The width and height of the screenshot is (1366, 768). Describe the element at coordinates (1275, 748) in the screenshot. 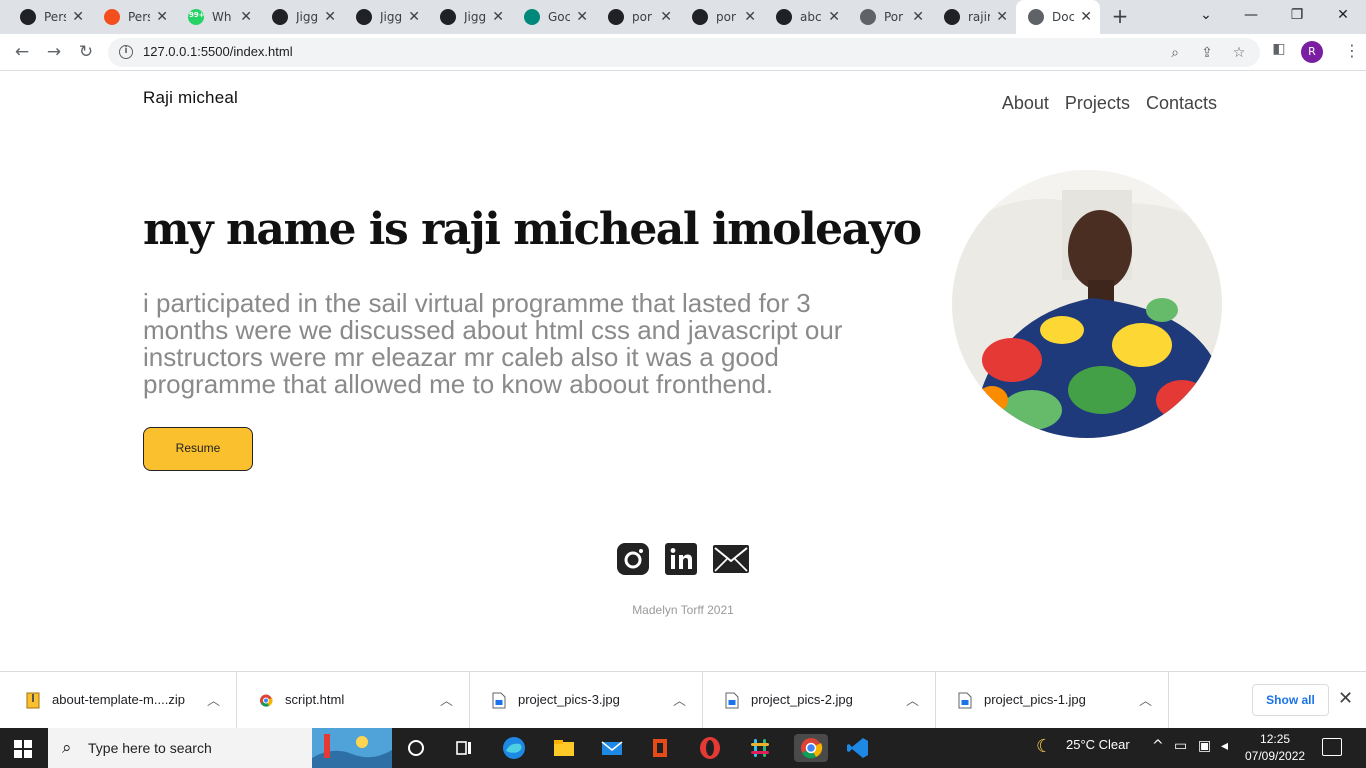

I see `clock: 12:25 07/09/2022` at that location.